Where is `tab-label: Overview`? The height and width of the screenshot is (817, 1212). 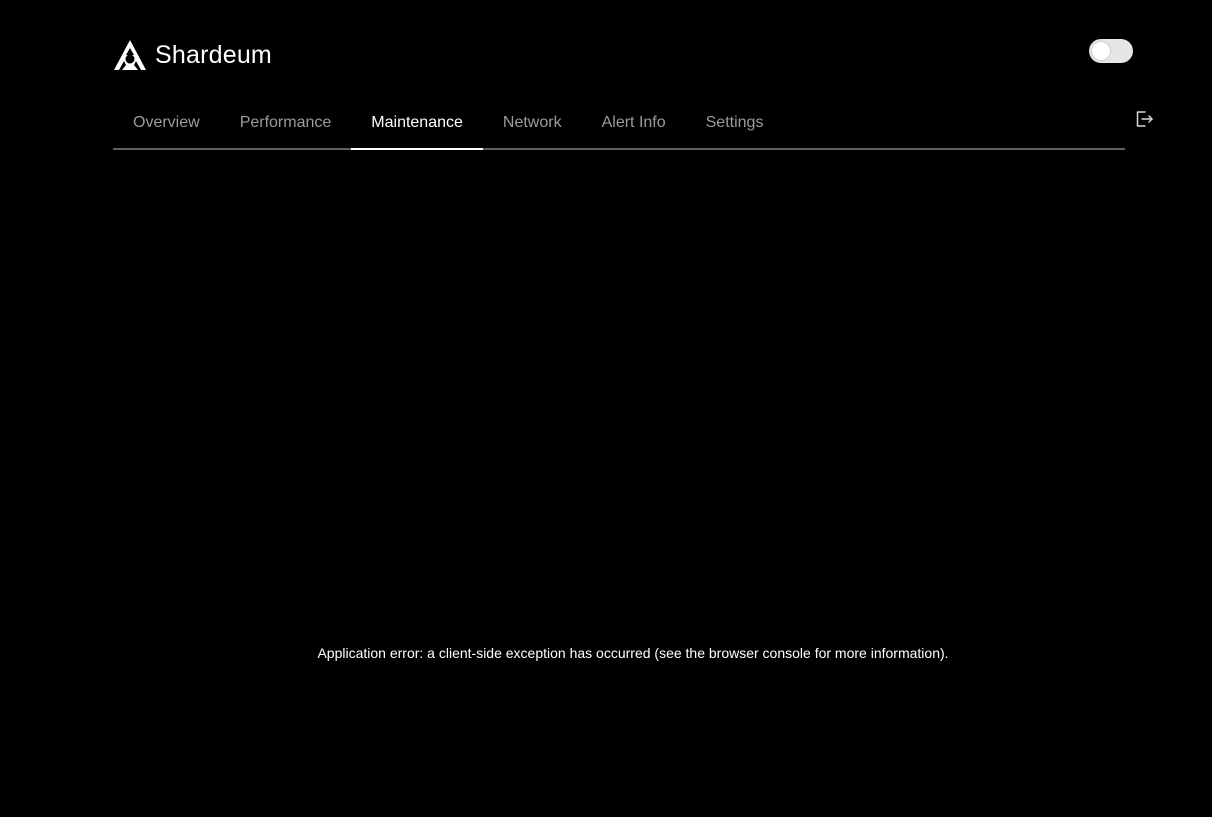
tab-label: Overview is located at coordinates (166, 122).